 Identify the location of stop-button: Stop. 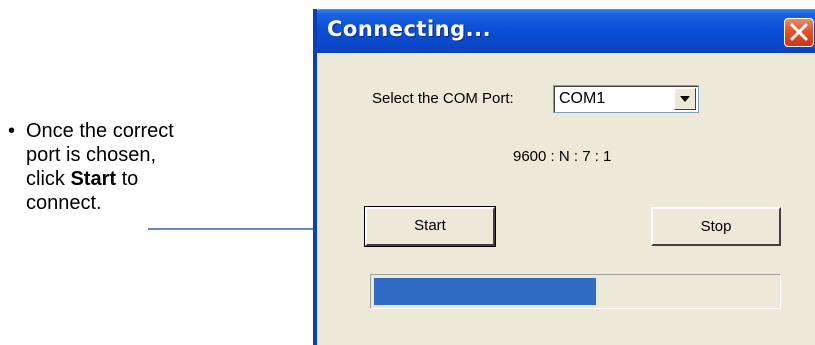
(716, 226).